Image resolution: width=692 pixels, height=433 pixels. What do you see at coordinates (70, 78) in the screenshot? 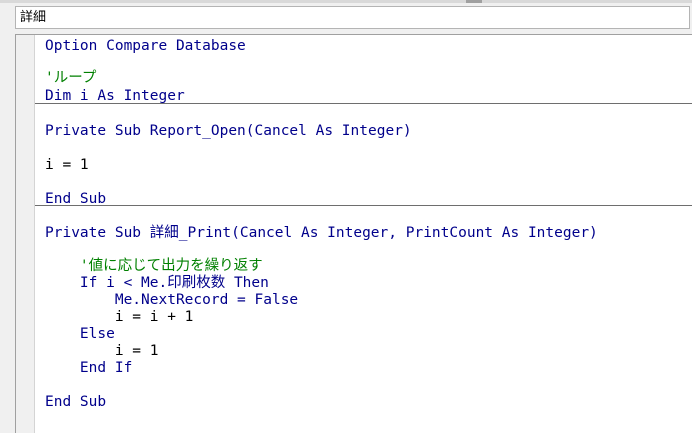
I see `code-line-comment-loop: 'ループ` at bounding box center [70, 78].